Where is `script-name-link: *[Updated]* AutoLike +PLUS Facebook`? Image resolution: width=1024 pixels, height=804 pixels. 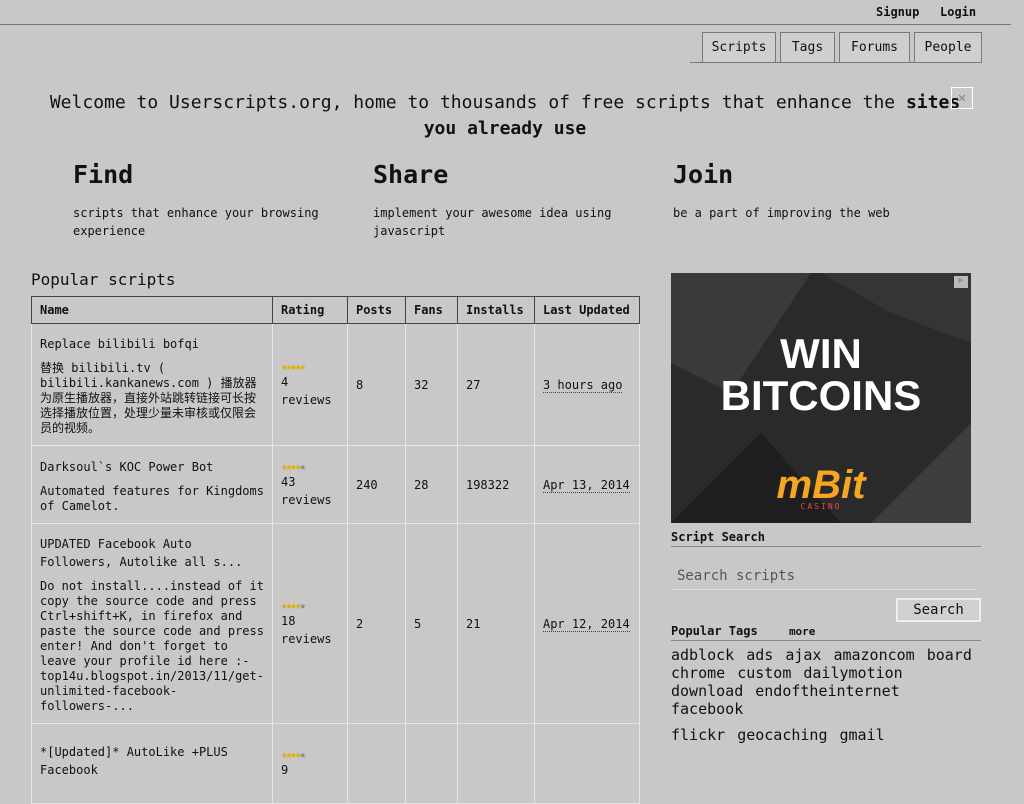 script-name-link: *[Updated]* AutoLike +PLUS Facebook is located at coordinates (134, 761).